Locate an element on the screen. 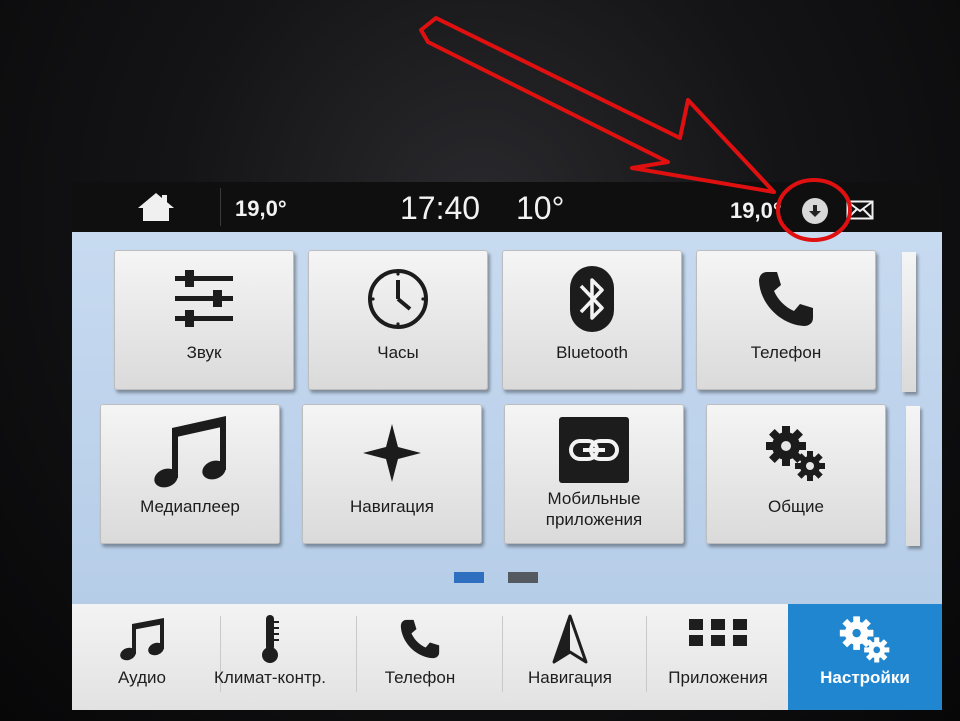 The width and height of the screenshot is (960, 721). nav-label: Телефон is located at coordinates (420, 677).